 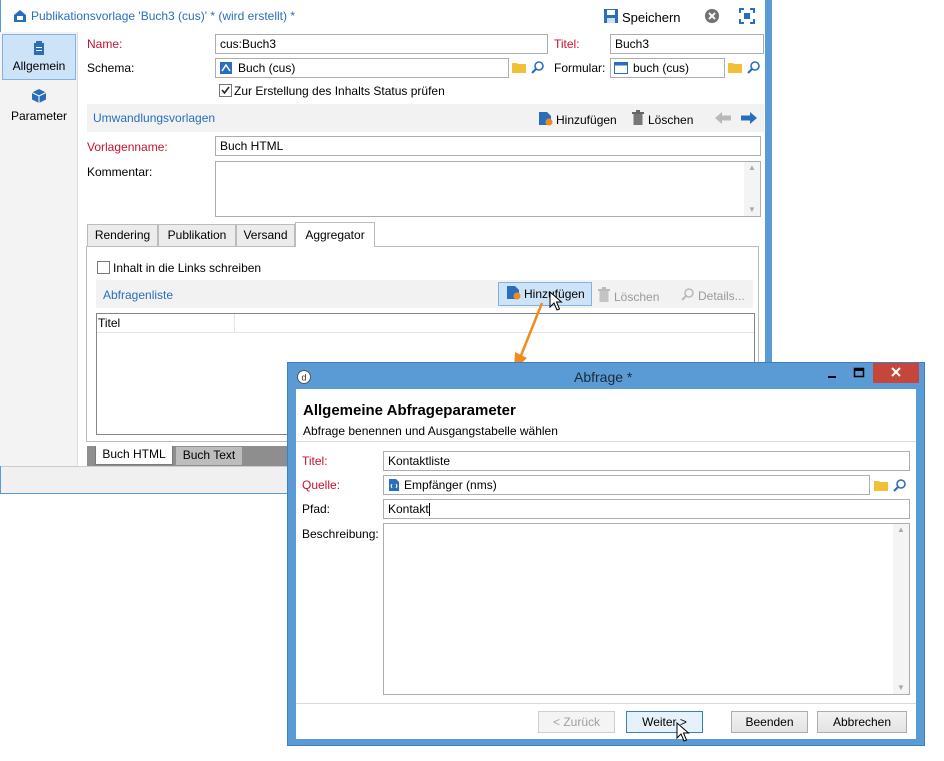 I want to click on dialog-title: Abfrage *, so click(x=603, y=377).